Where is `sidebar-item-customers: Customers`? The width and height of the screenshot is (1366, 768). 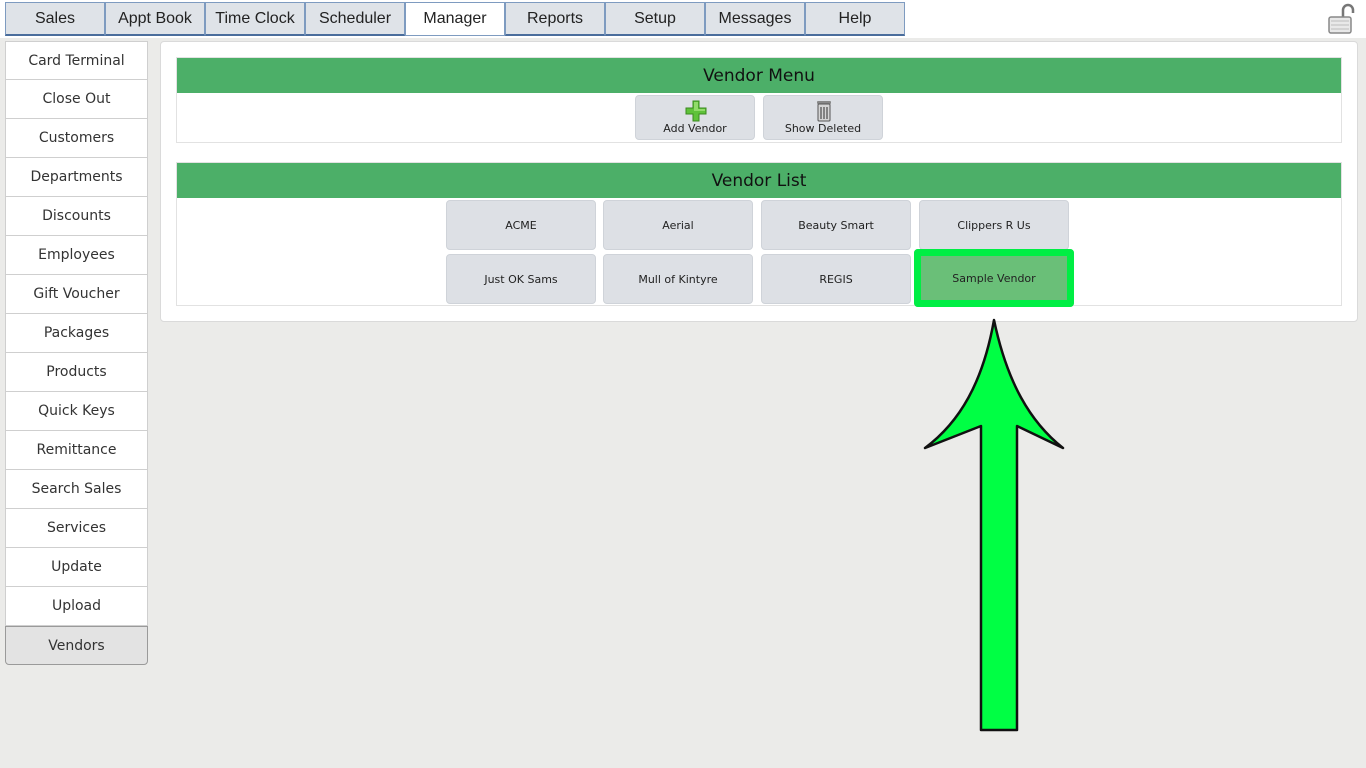
sidebar-item-customers: Customers is located at coordinates (76, 138).